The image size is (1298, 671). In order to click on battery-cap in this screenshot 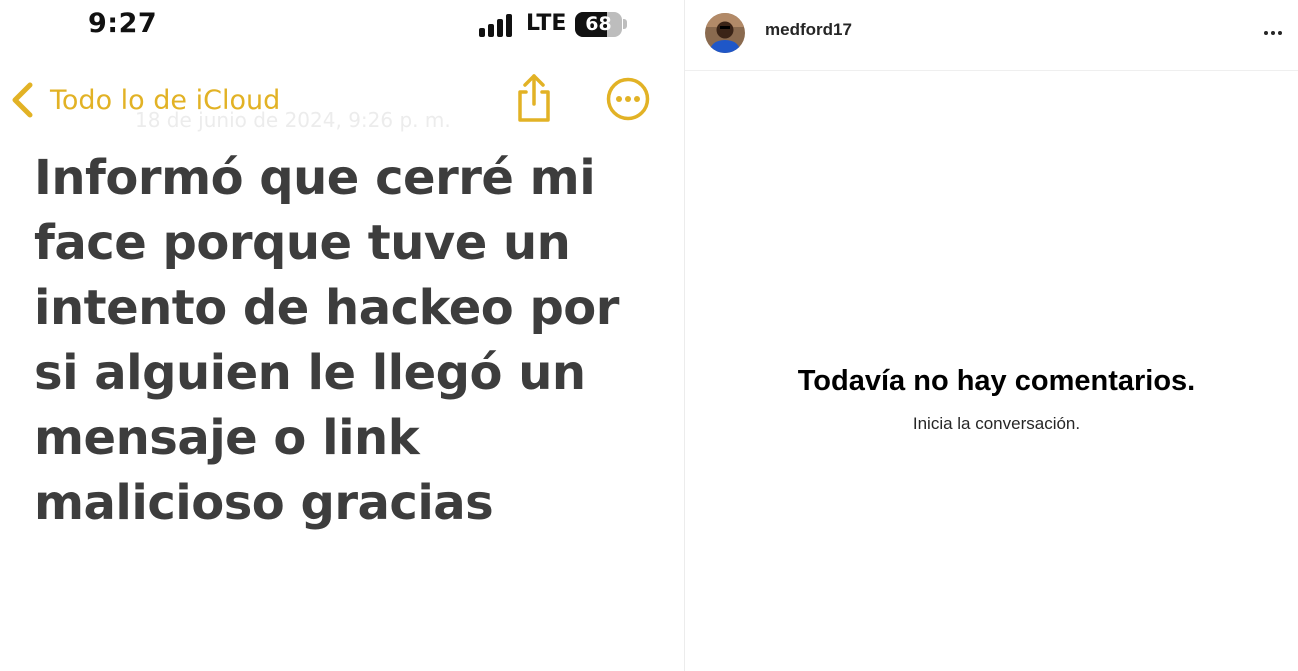, I will do `click(625, 24)`.